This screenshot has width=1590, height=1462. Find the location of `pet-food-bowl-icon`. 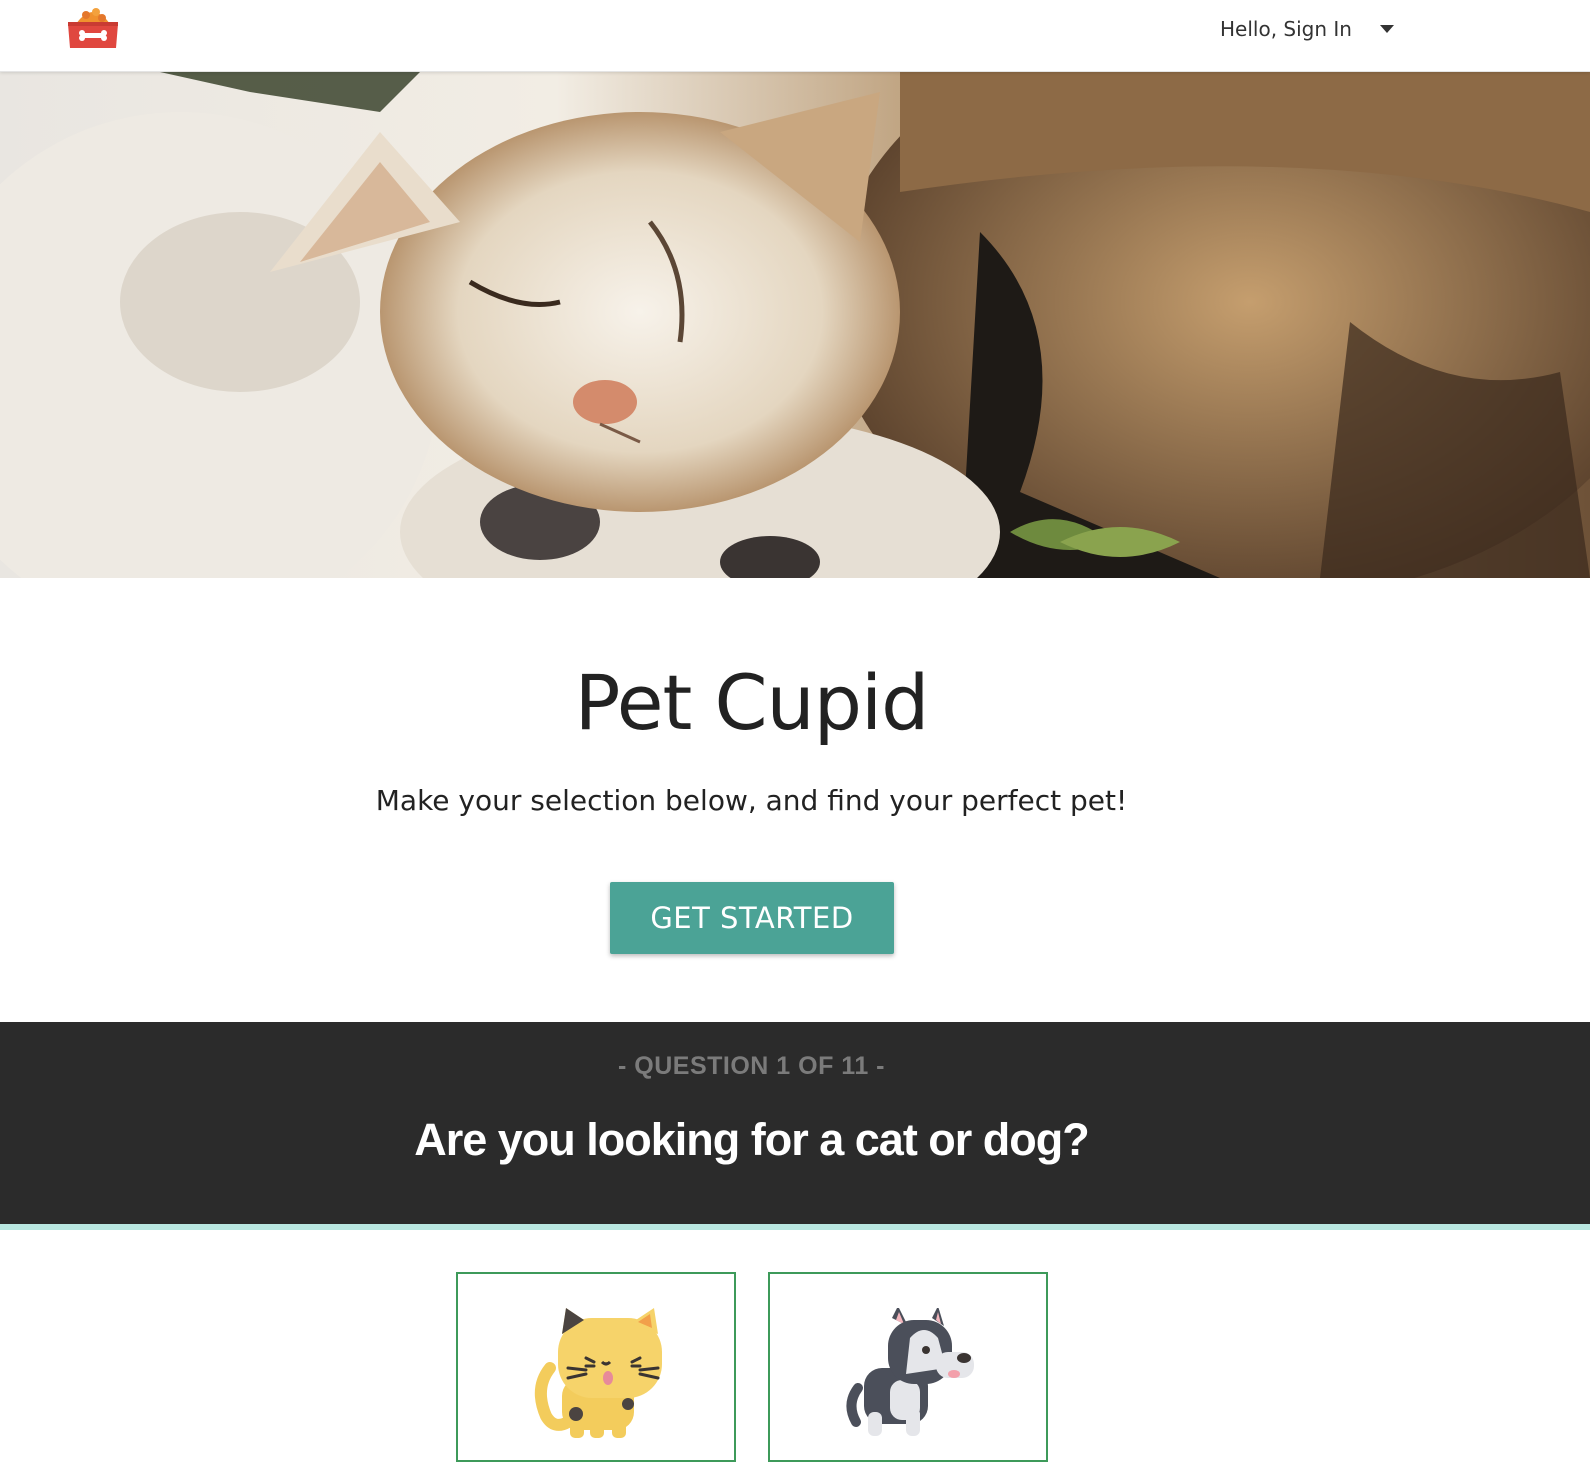

pet-food-bowl-icon is located at coordinates (93, 27).